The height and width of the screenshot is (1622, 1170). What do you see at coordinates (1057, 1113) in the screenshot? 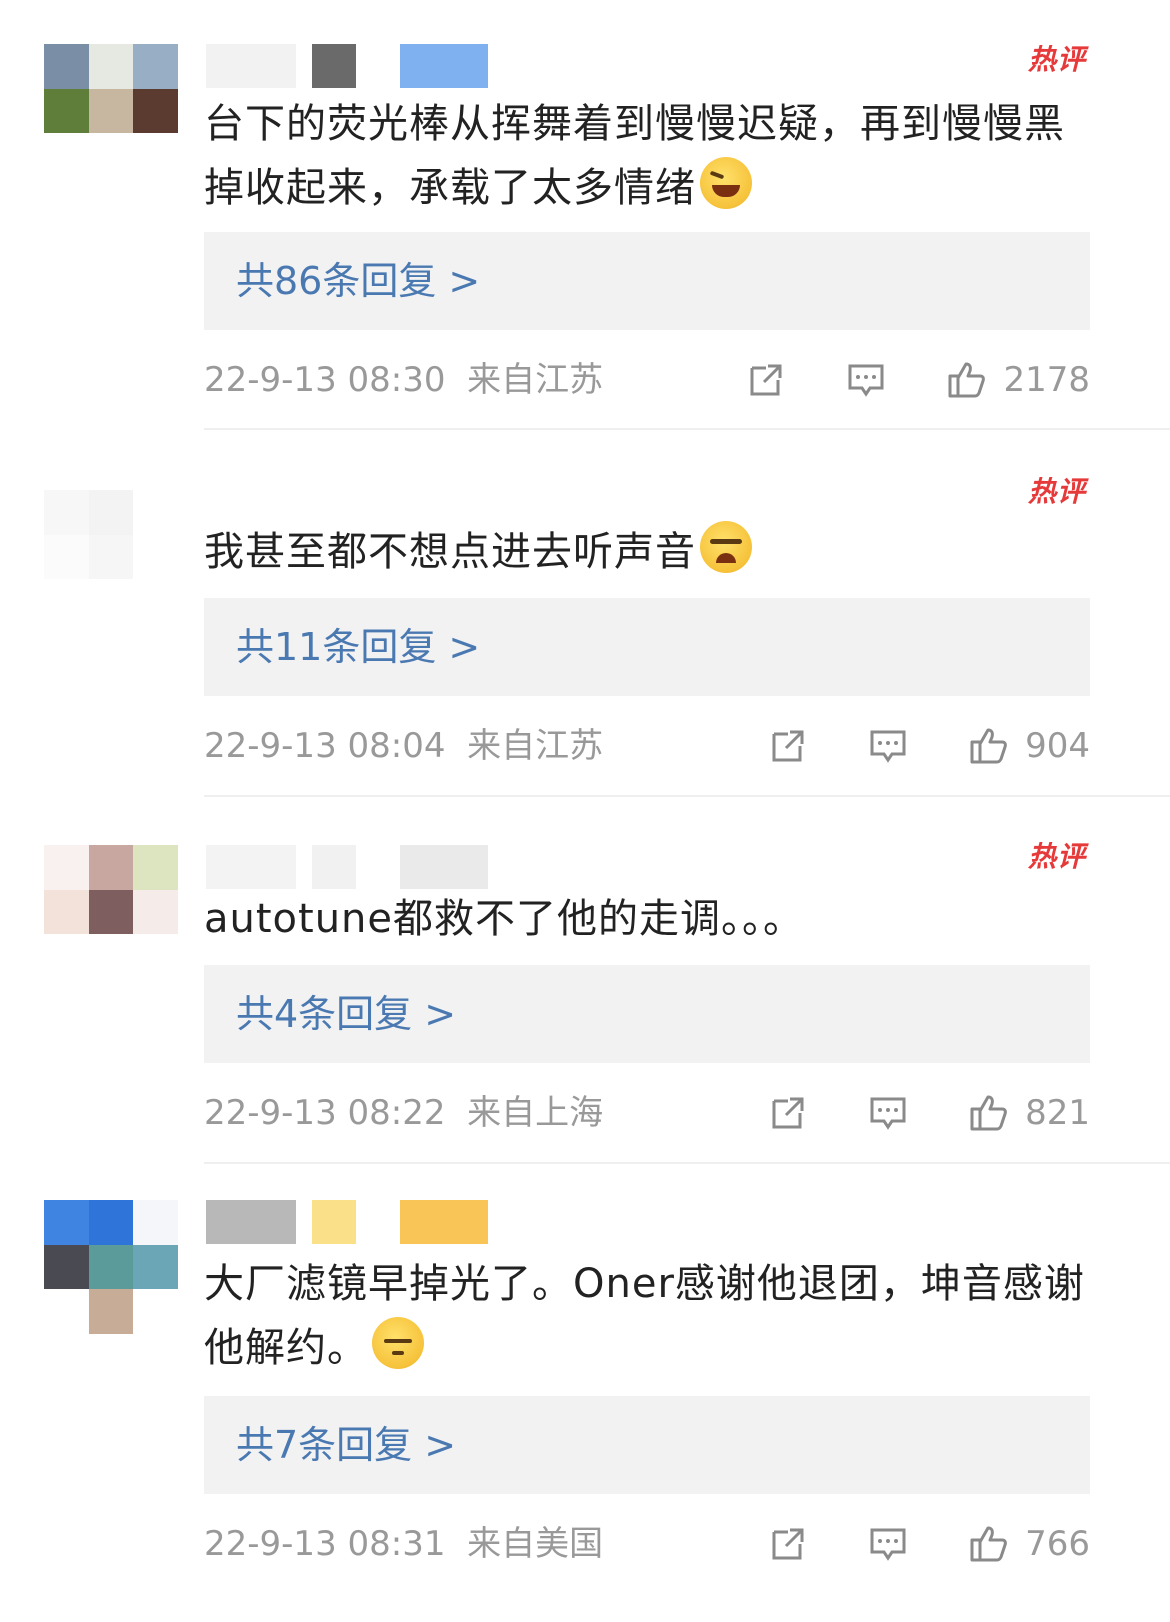
I see `like-count: 821` at bounding box center [1057, 1113].